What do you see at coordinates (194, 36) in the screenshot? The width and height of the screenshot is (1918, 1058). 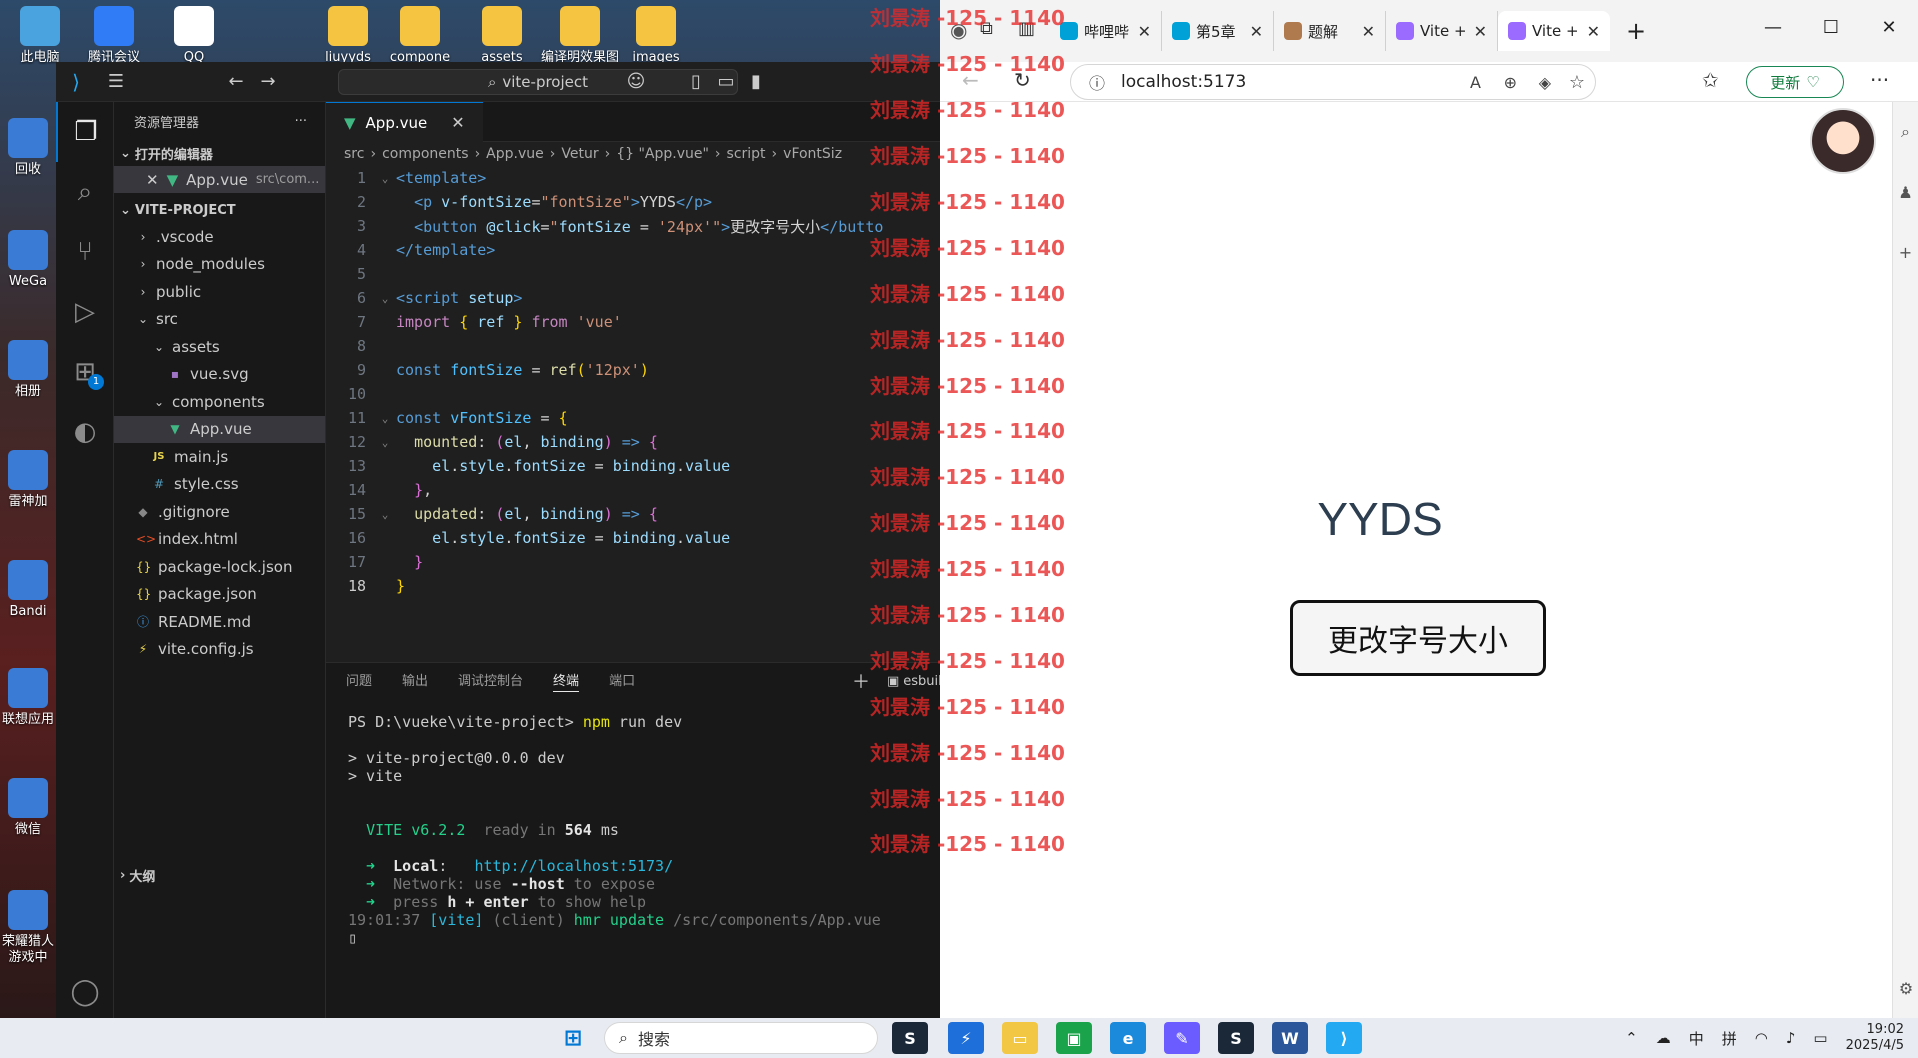 I see `desktop-icon: QQ` at bounding box center [194, 36].